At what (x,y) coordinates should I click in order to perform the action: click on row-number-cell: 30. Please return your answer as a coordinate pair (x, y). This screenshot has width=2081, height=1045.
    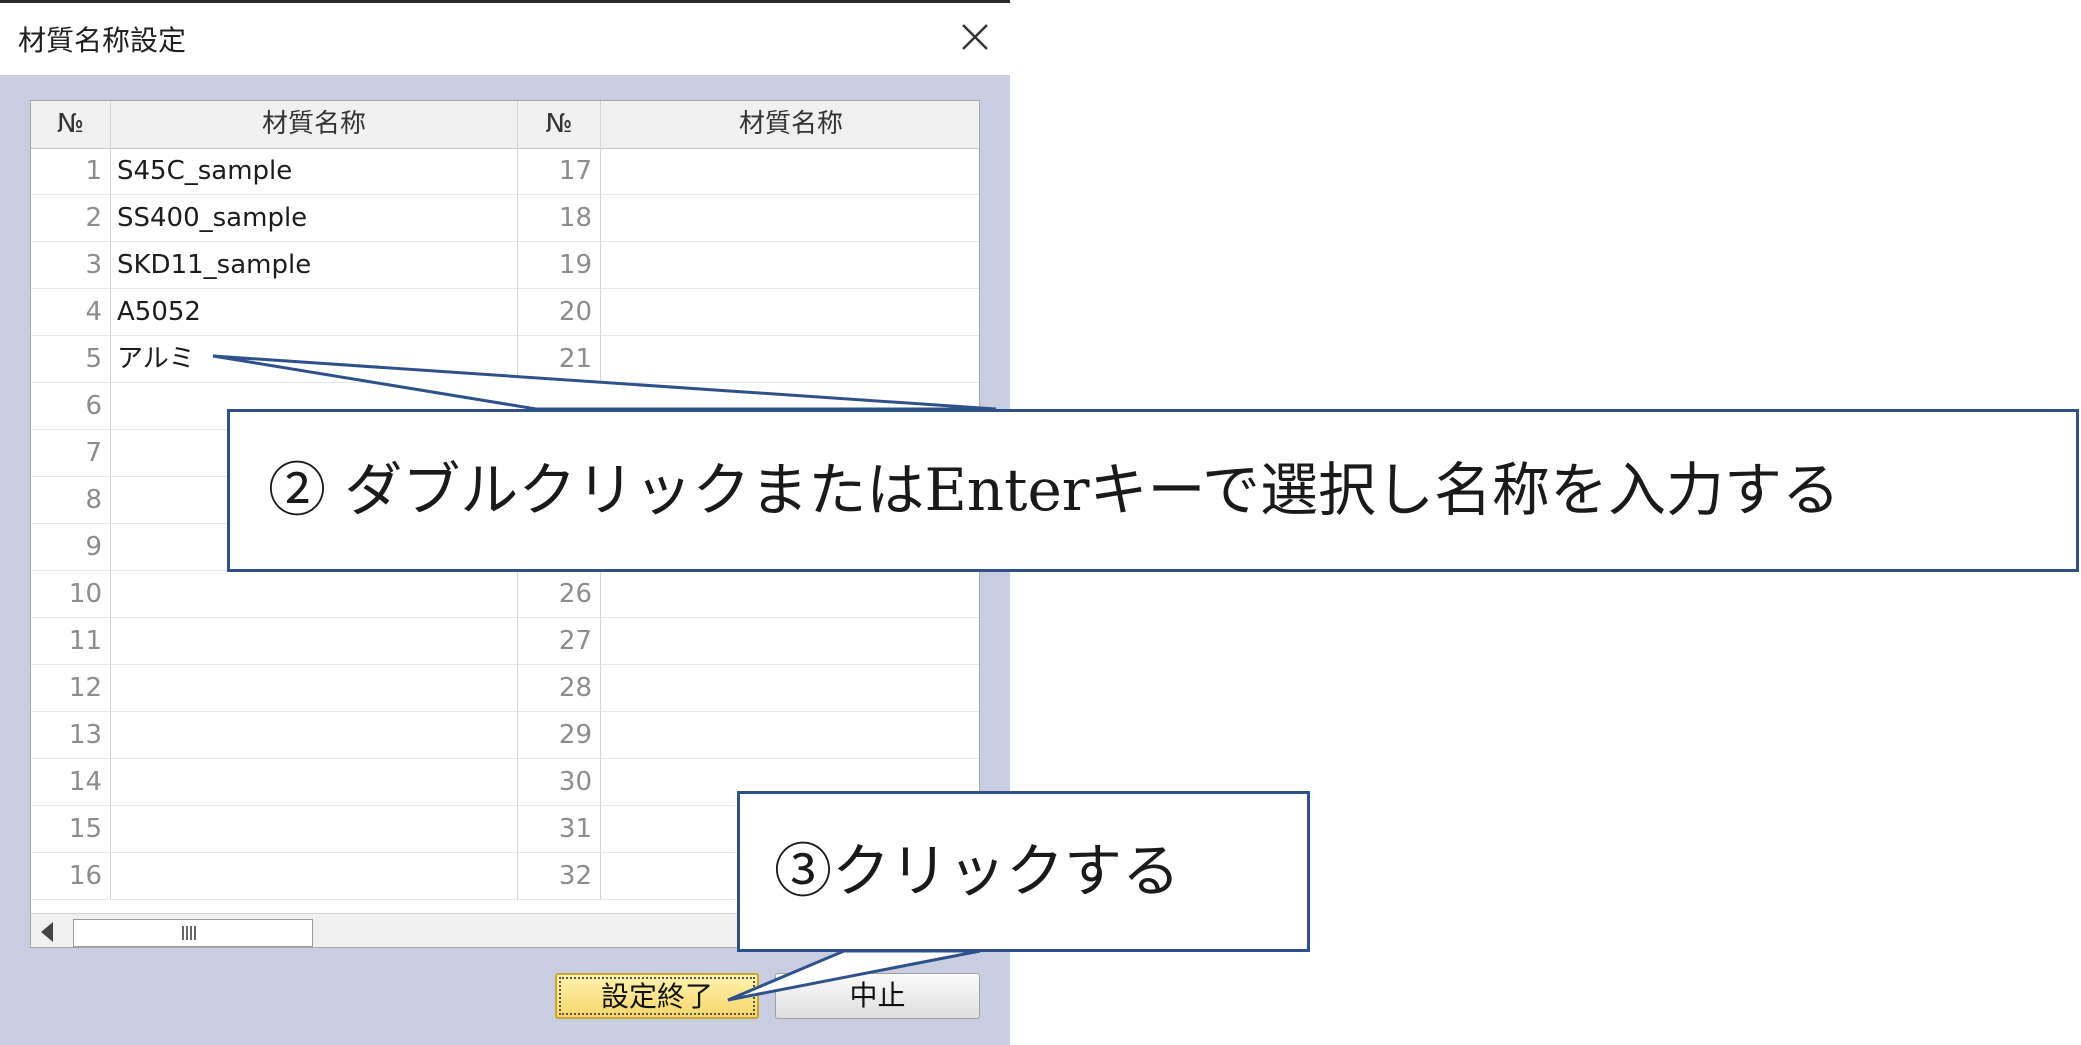
    Looking at the image, I should click on (559, 782).